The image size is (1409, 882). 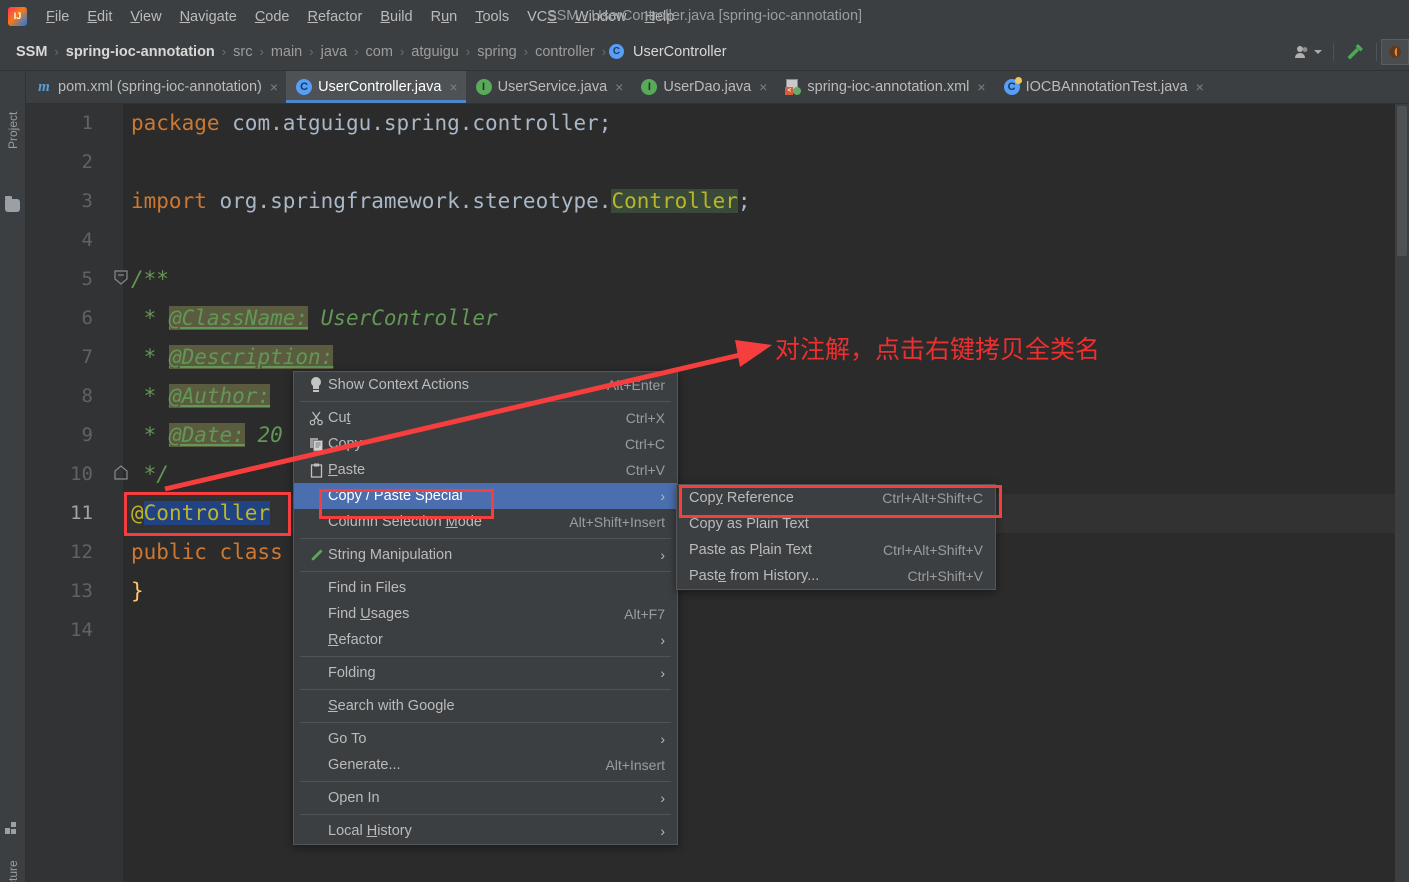 What do you see at coordinates (409, 201) in the screenshot?
I see `import-path: org.springframework.stereotype.` at bounding box center [409, 201].